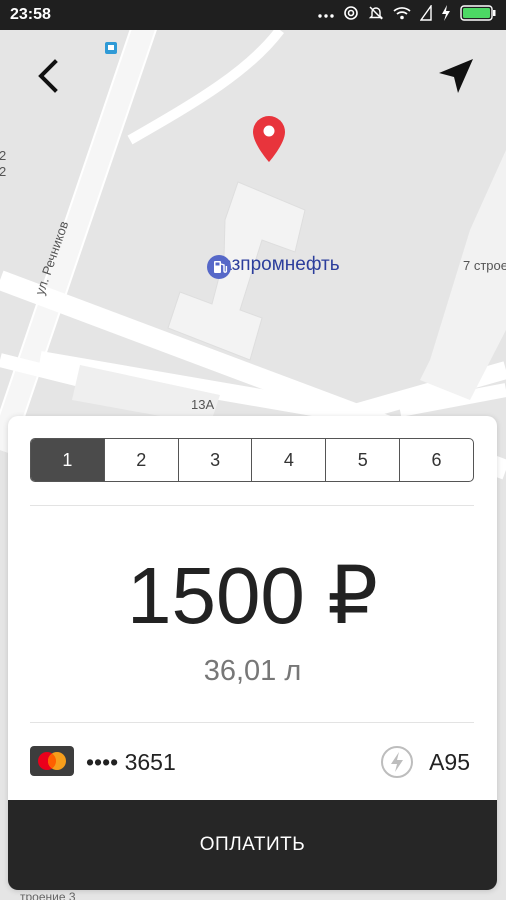 The width and height of the screenshot is (506, 900). What do you see at coordinates (3, 155) in the screenshot?
I see `building-label-side: 2` at bounding box center [3, 155].